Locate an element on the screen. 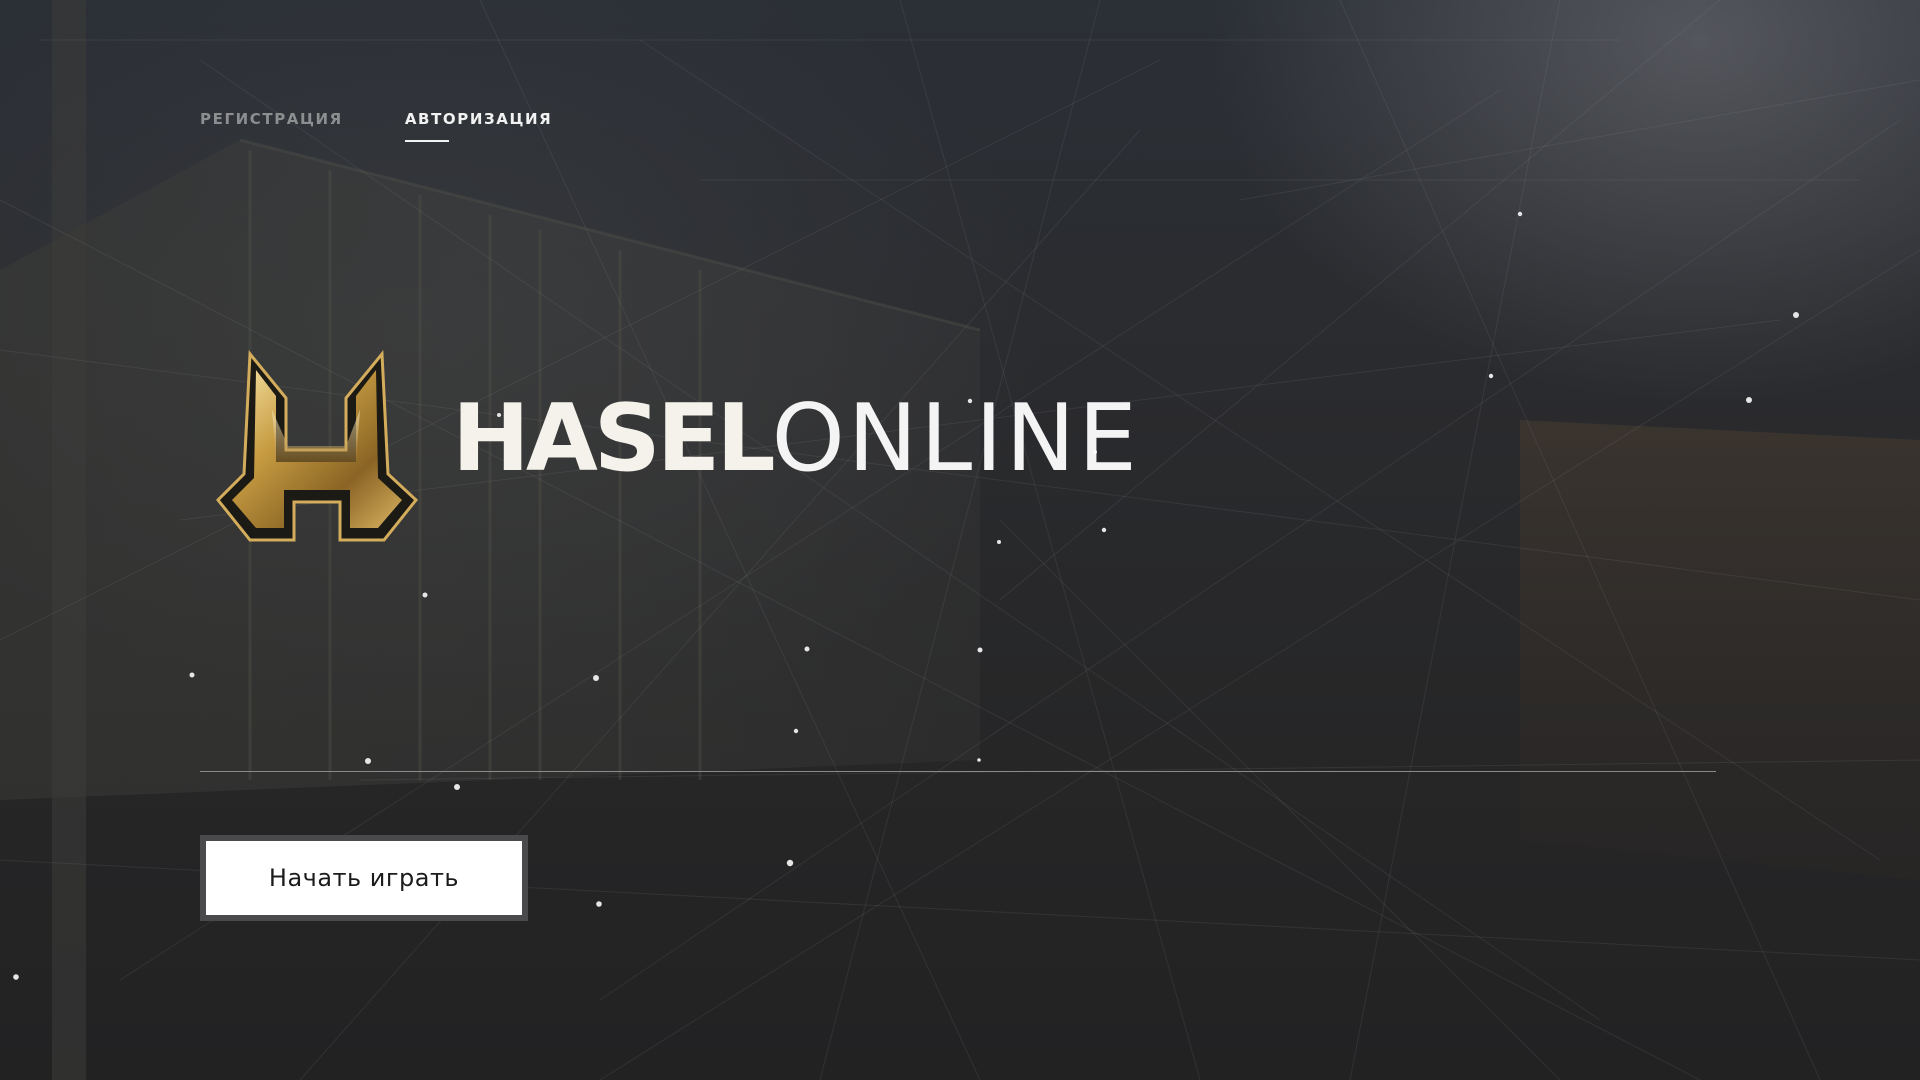 This screenshot has width=1920, height=1080. brand-name-bold: HASEL is located at coordinates (614, 438).